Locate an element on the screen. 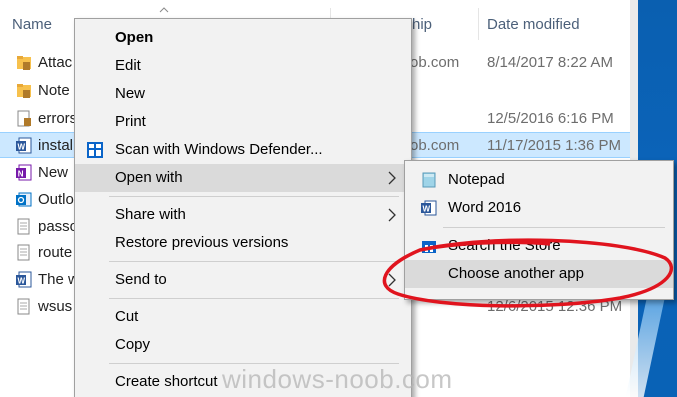  sort-ascending-icon is located at coordinates (164, 10).